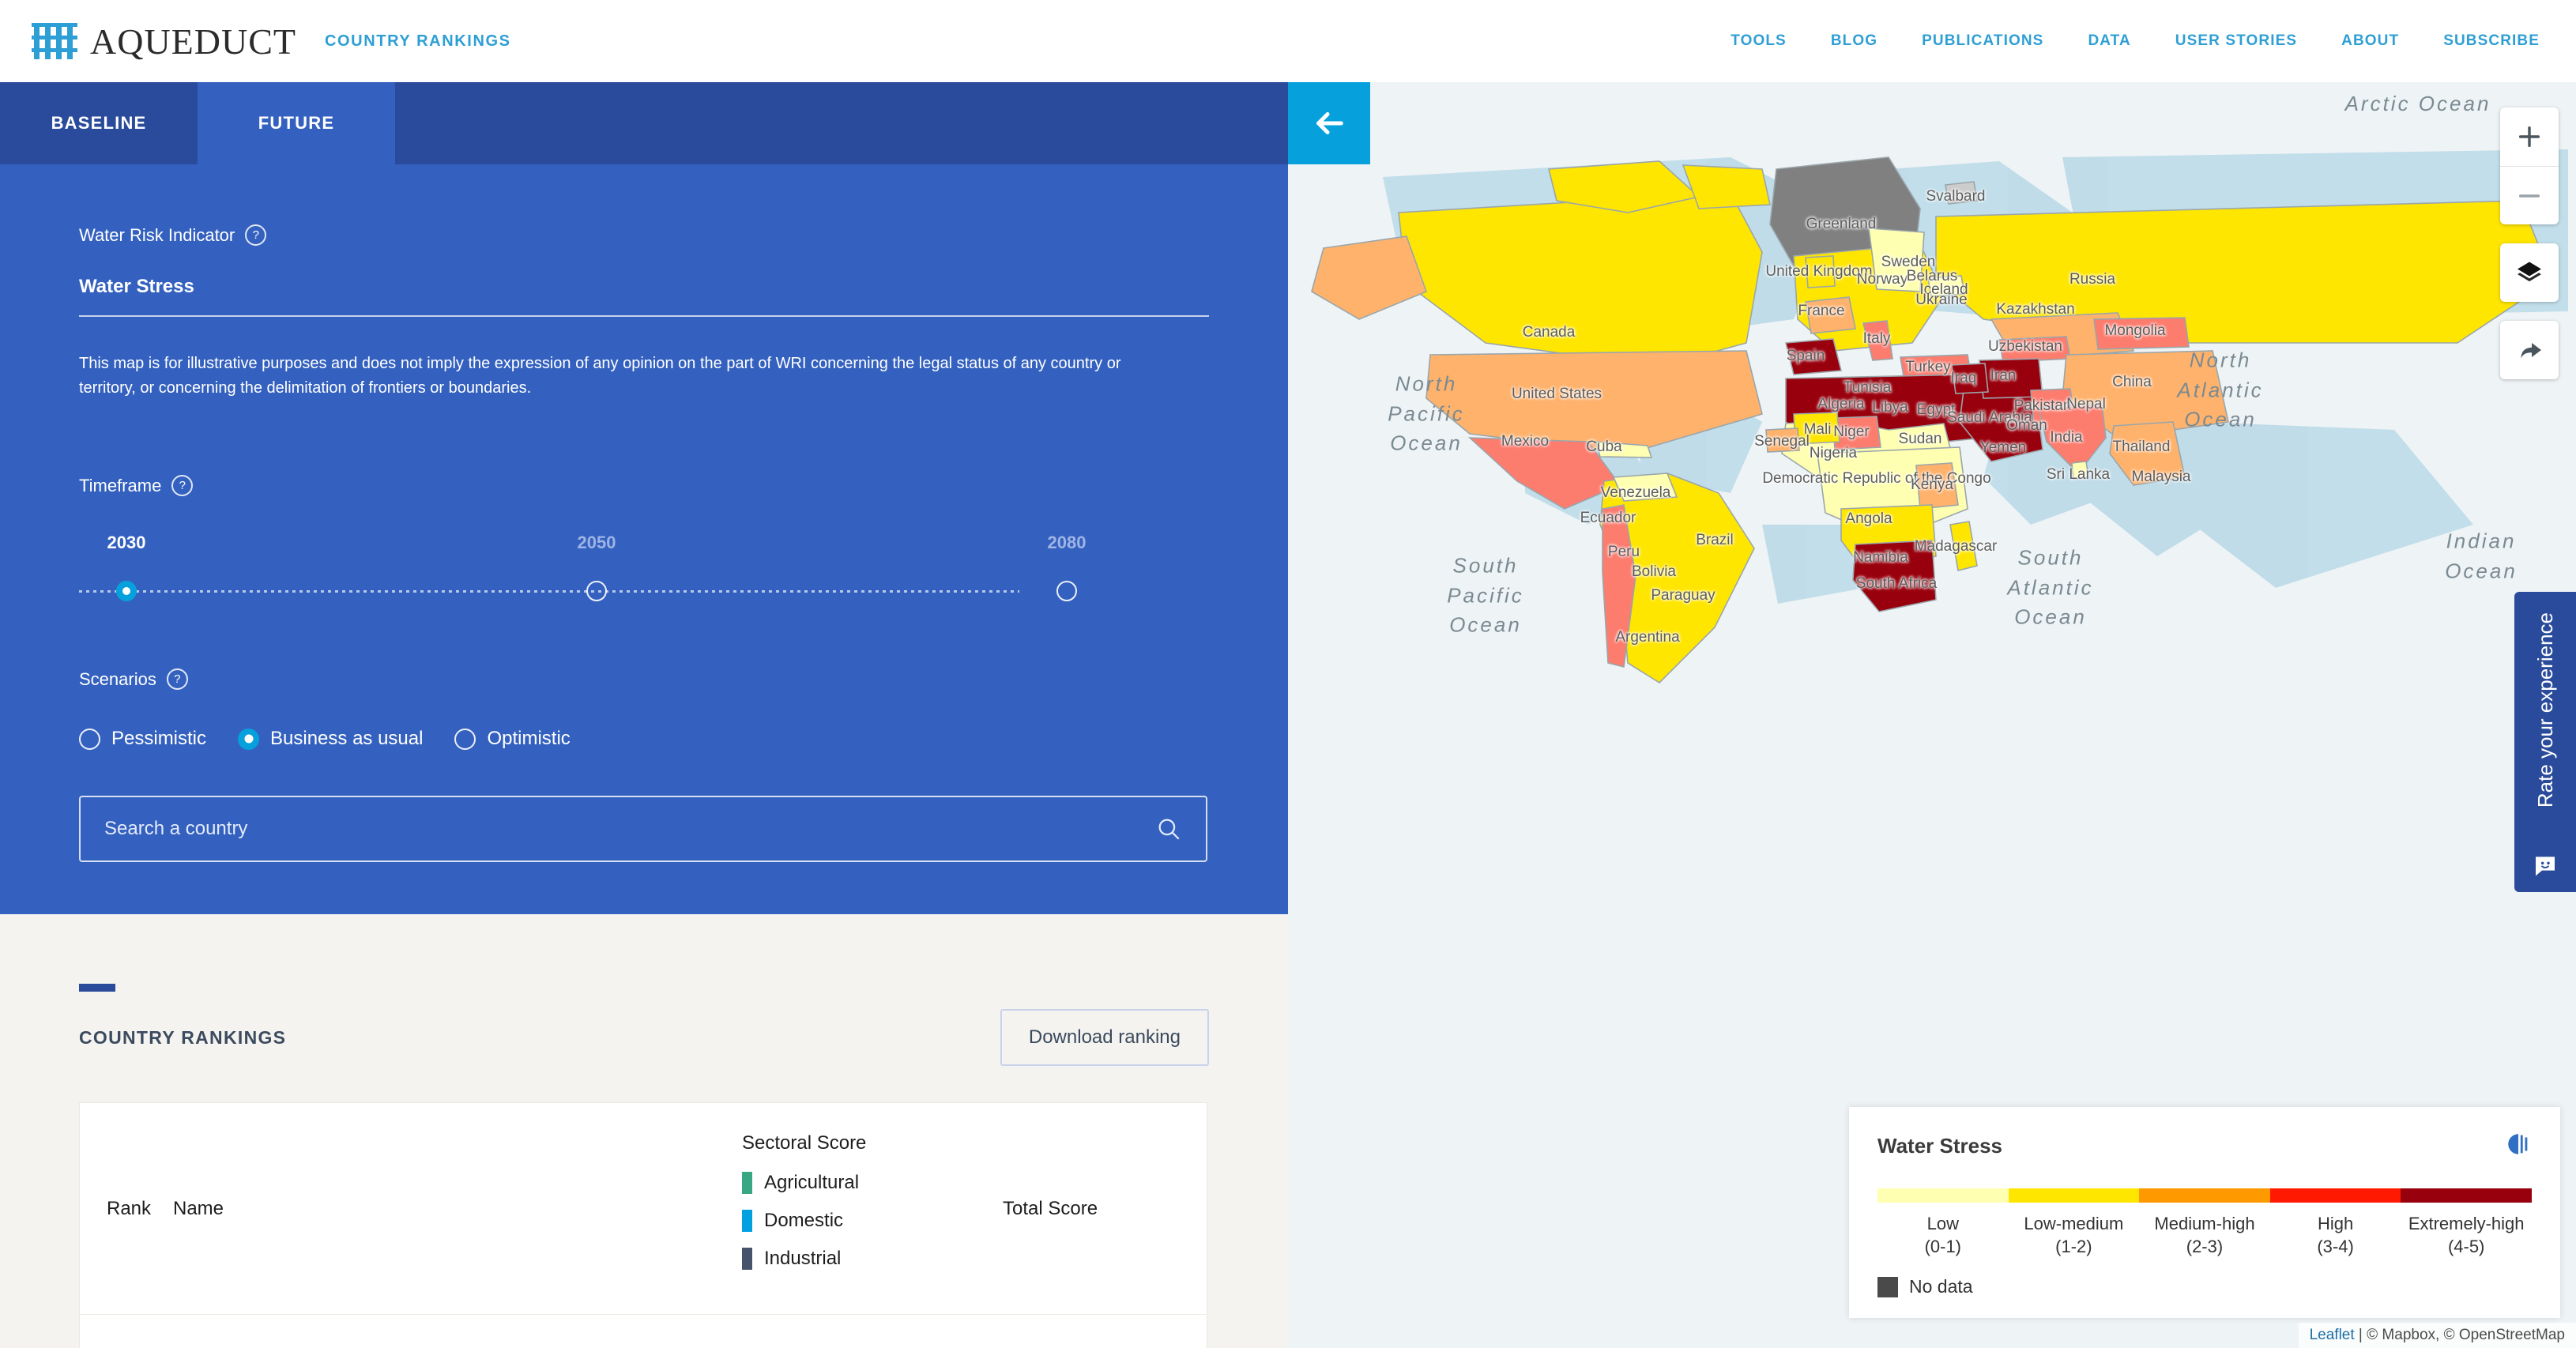 The image size is (2576, 1348). What do you see at coordinates (2417, 104) in the screenshot?
I see `ocean-label-arctic: Arctic Ocean` at bounding box center [2417, 104].